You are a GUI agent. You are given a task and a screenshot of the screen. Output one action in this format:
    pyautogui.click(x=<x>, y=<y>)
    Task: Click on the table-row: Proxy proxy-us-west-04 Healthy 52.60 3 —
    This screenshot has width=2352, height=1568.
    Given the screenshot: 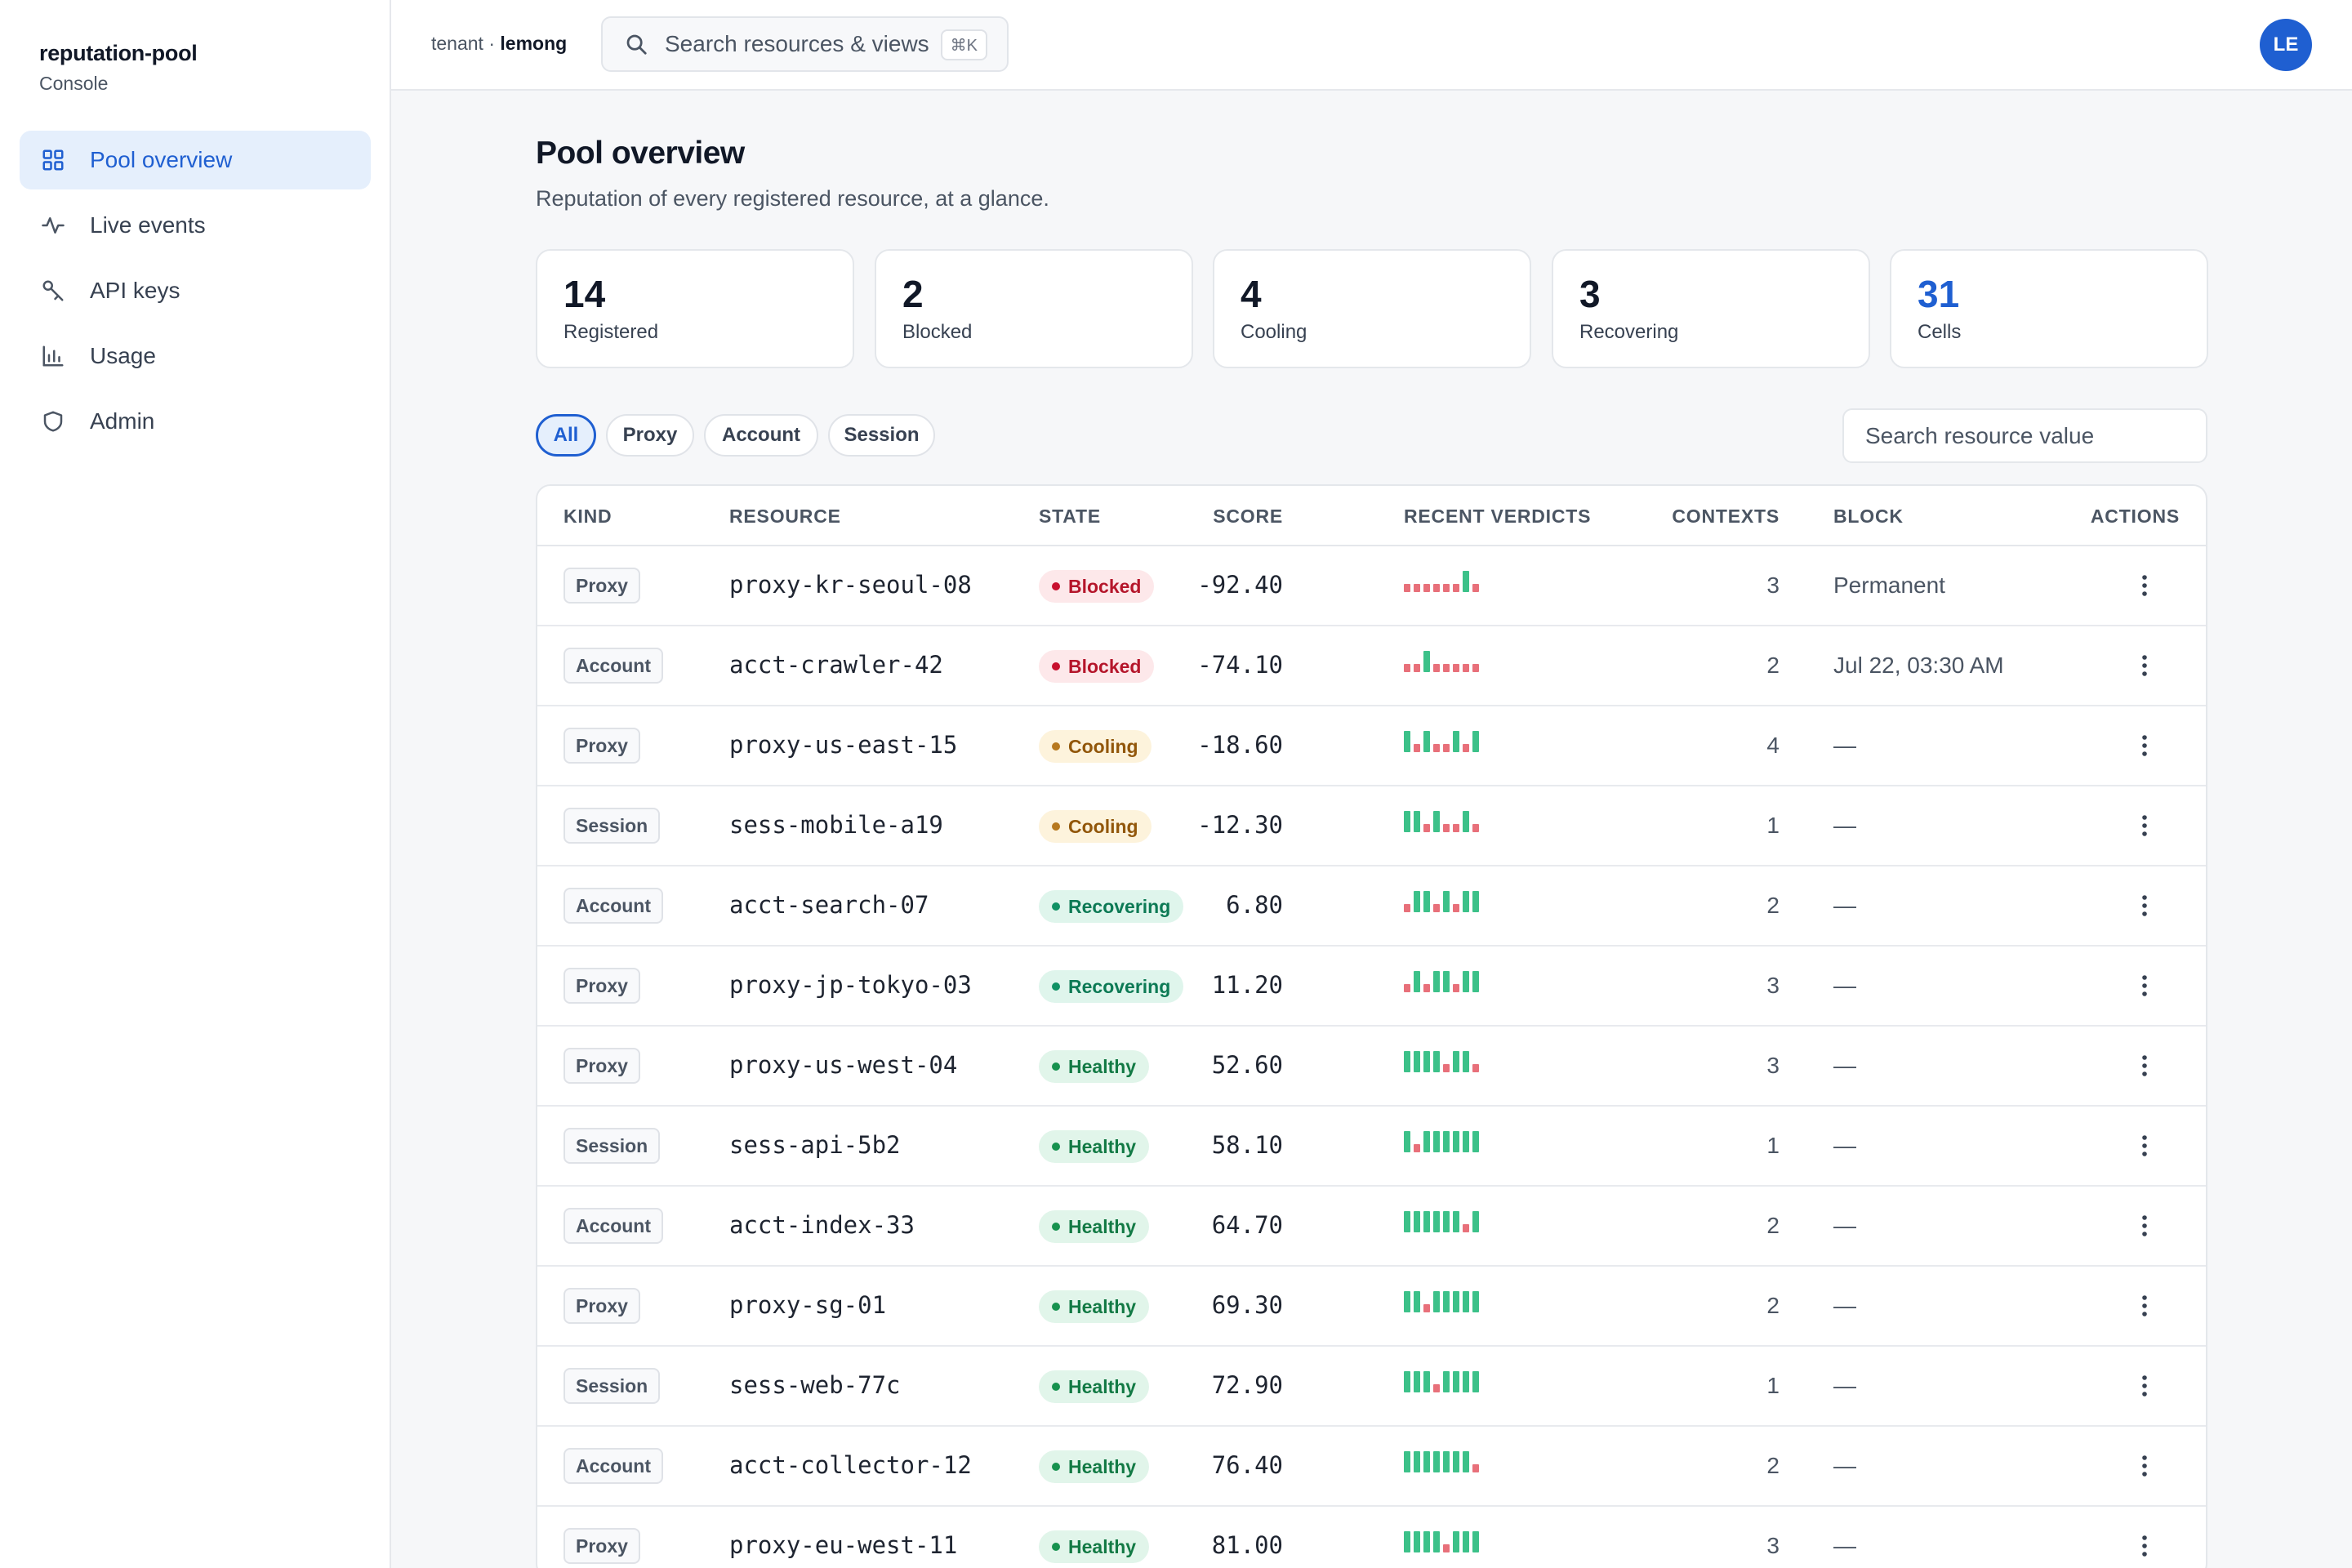 What is the action you would take?
    pyautogui.click(x=1371, y=1067)
    